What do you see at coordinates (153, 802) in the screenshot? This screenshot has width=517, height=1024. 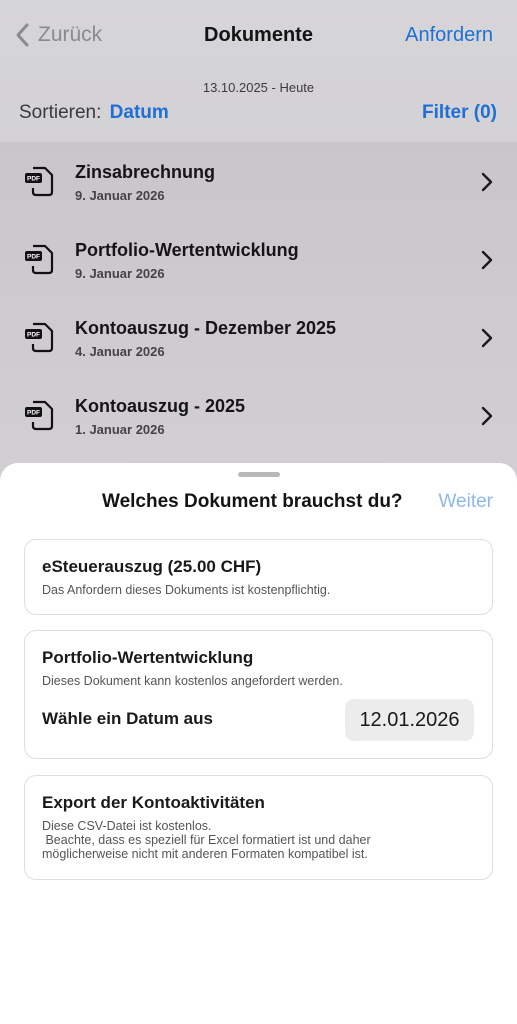 I see `option-title: Export der Kontoaktivitäten` at bounding box center [153, 802].